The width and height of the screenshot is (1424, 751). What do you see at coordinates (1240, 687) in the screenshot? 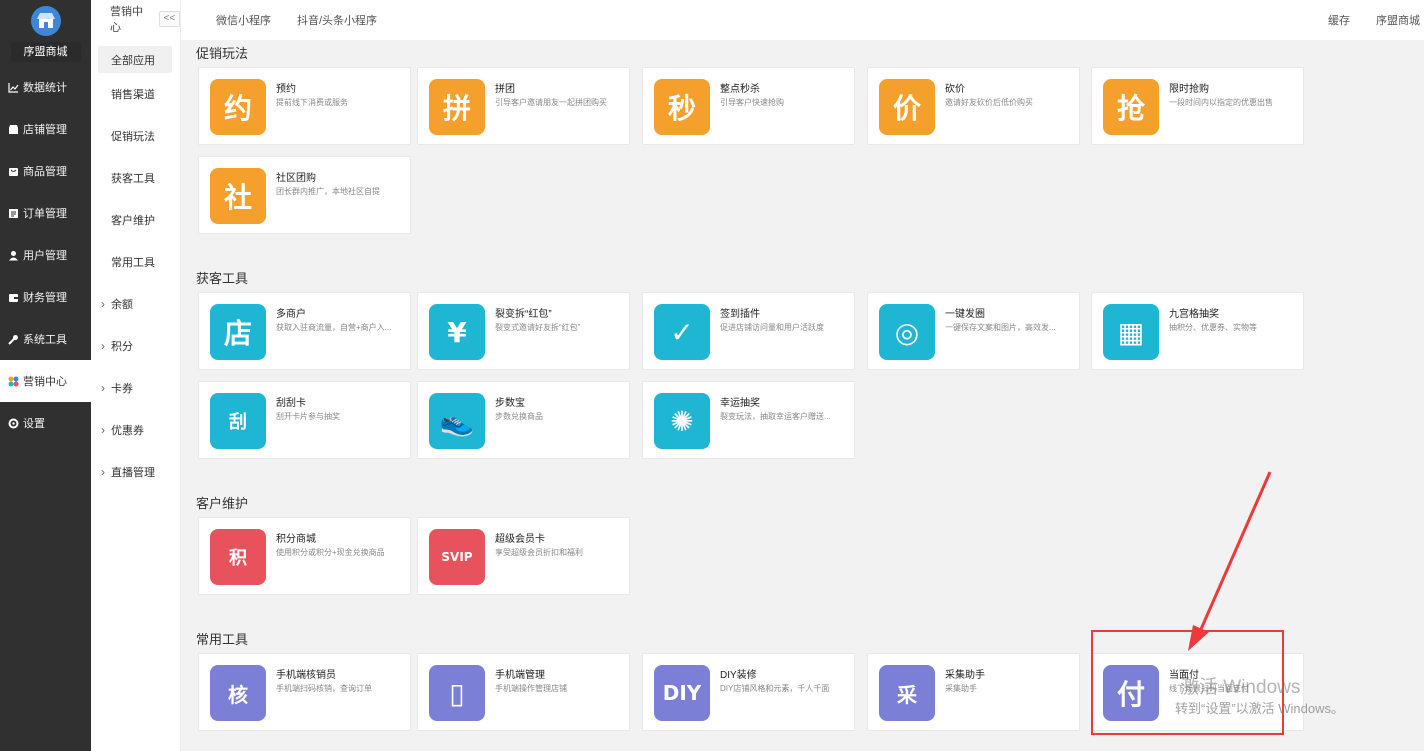
I see `activation-watermark-title: 激活 Windows` at bounding box center [1240, 687].